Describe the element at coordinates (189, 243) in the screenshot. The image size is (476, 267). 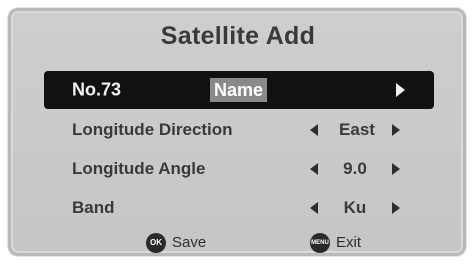
I see `save-label: Save` at that location.